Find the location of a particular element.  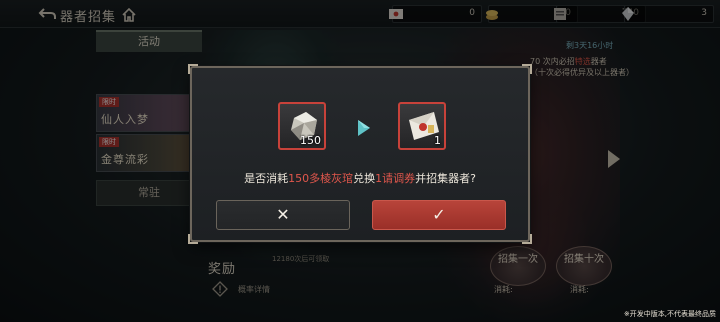

question-reward-highlight: 1请调券 is located at coordinates (395, 178).